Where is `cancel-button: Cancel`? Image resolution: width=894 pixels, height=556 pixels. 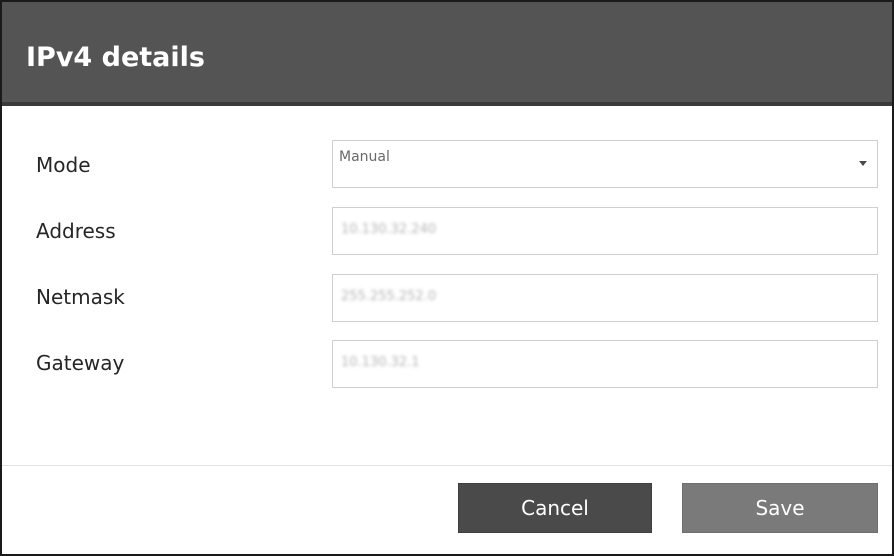 cancel-button: Cancel is located at coordinates (555, 508).